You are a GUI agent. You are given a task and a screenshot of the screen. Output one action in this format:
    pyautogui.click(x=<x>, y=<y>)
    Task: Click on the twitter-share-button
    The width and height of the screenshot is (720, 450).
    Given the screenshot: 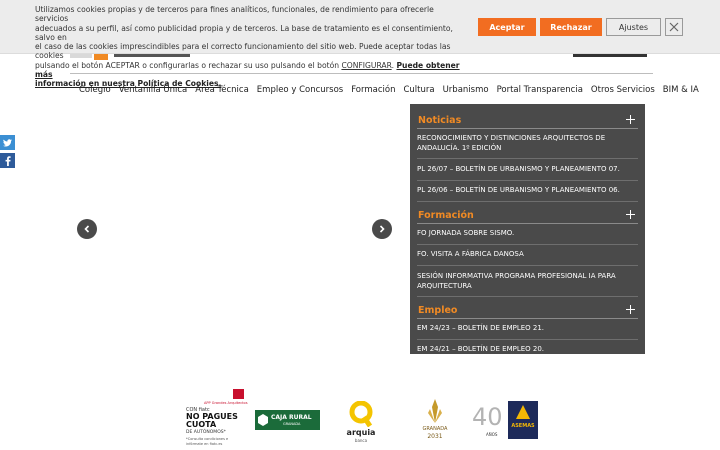 What is the action you would take?
    pyautogui.click(x=7, y=142)
    